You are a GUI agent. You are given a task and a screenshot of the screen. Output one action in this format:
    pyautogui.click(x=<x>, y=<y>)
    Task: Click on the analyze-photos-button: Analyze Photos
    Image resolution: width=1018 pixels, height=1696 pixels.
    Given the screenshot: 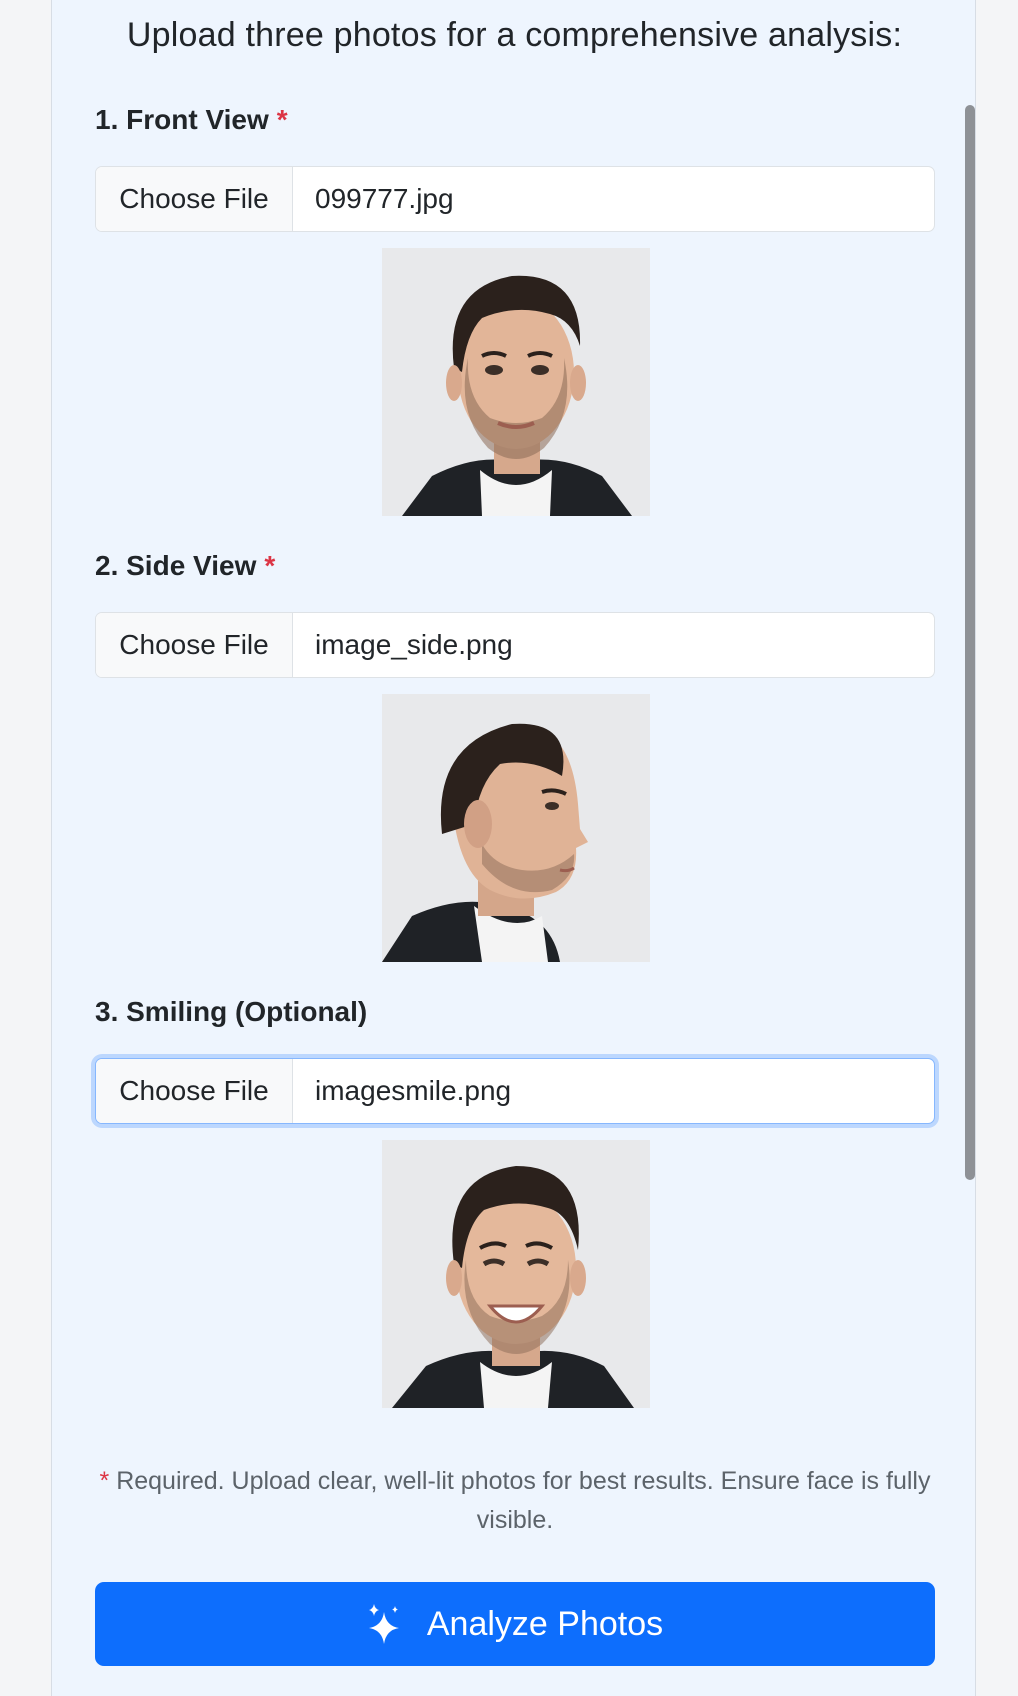 What is the action you would take?
    pyautogui.click(x=515, y=1624)
    